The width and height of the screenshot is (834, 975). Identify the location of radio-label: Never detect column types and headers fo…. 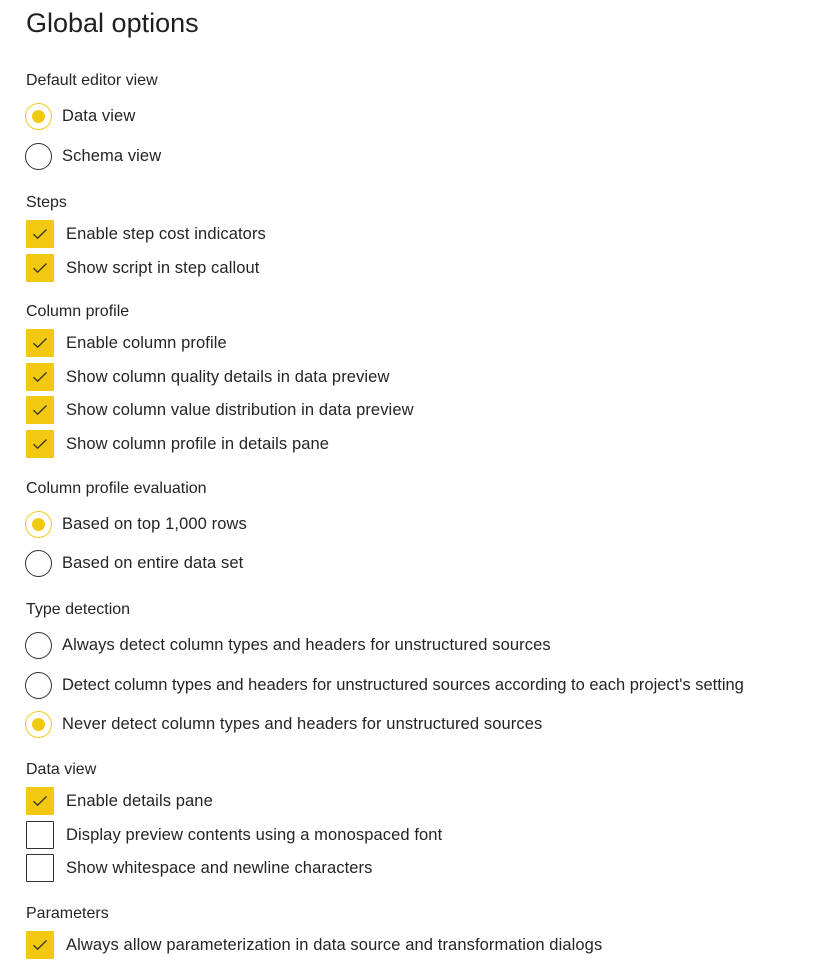
(302, 723).